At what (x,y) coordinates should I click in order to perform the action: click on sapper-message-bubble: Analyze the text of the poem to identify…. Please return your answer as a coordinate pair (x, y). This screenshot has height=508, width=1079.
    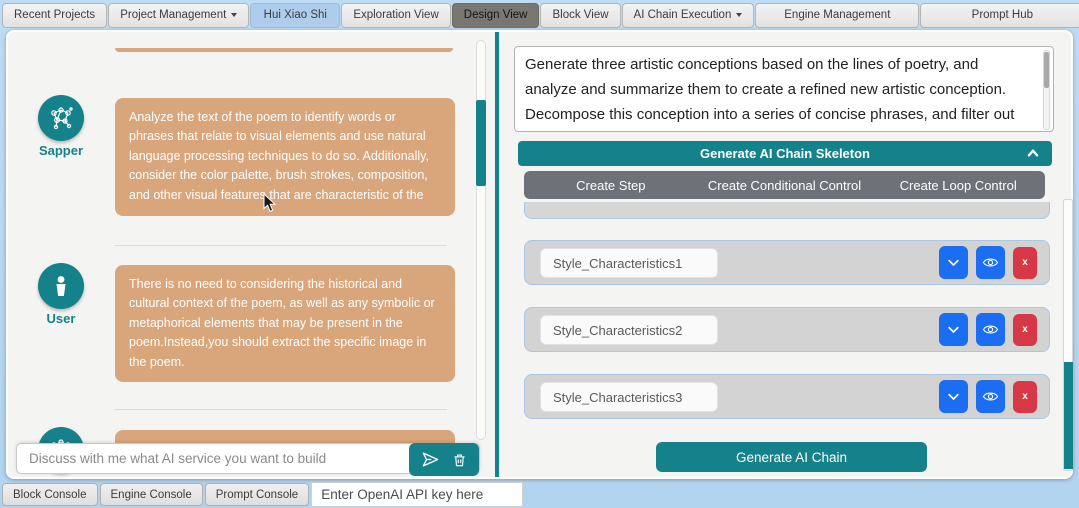
    Looking at the image, I should click on (285, 157).